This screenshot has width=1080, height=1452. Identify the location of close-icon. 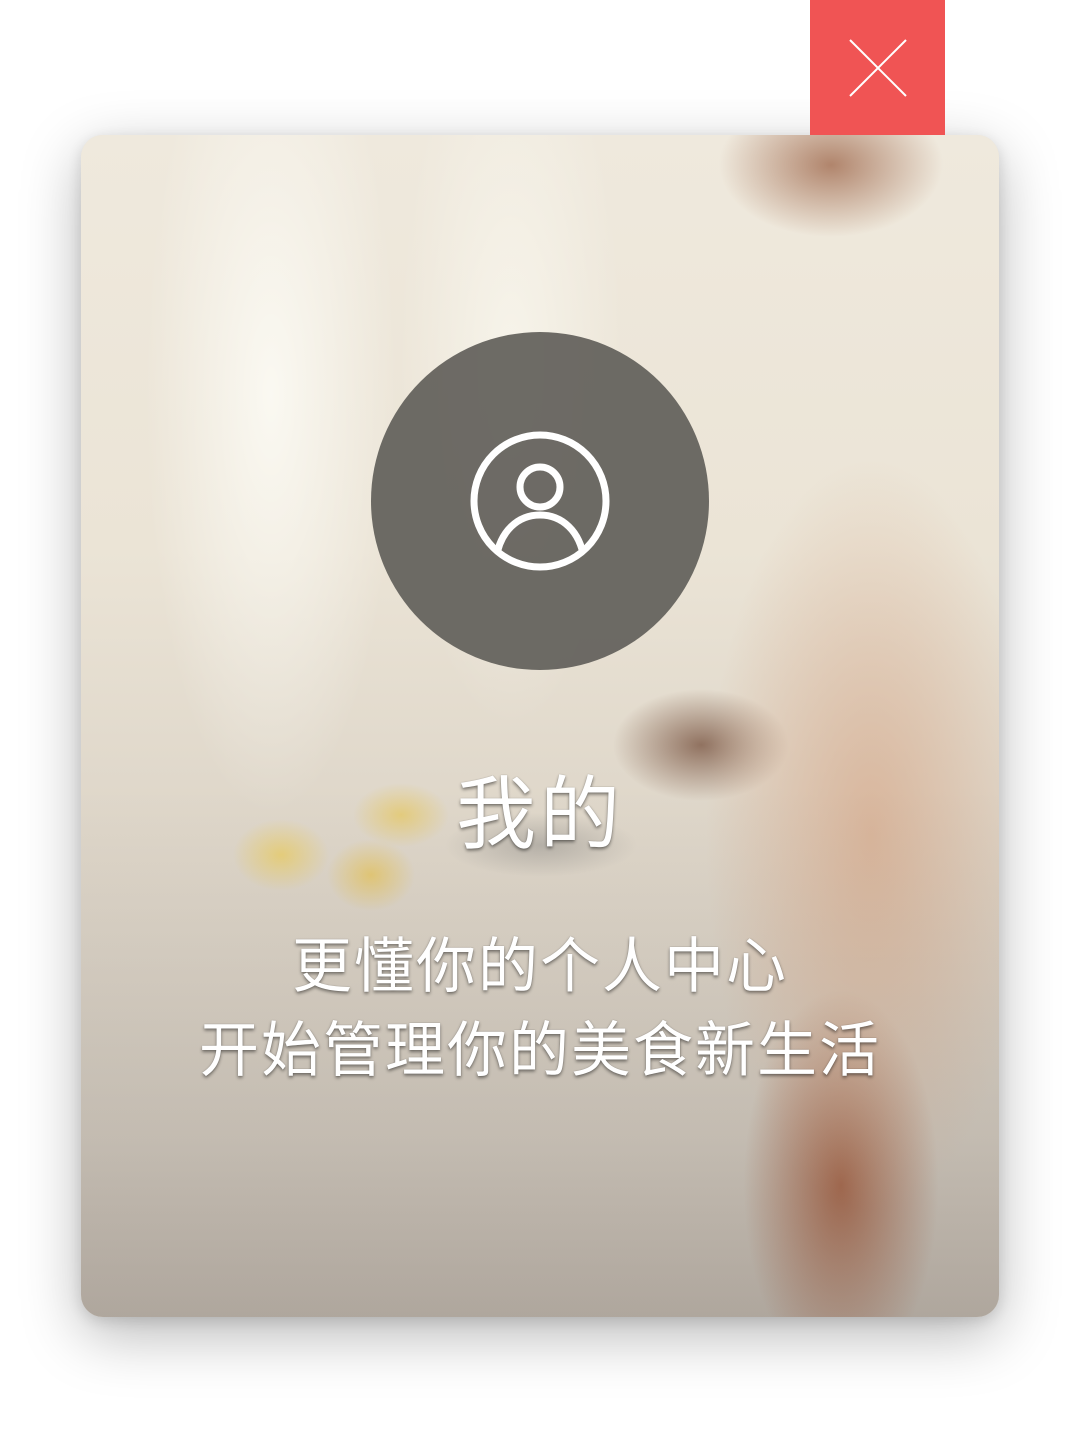
(877, 67).